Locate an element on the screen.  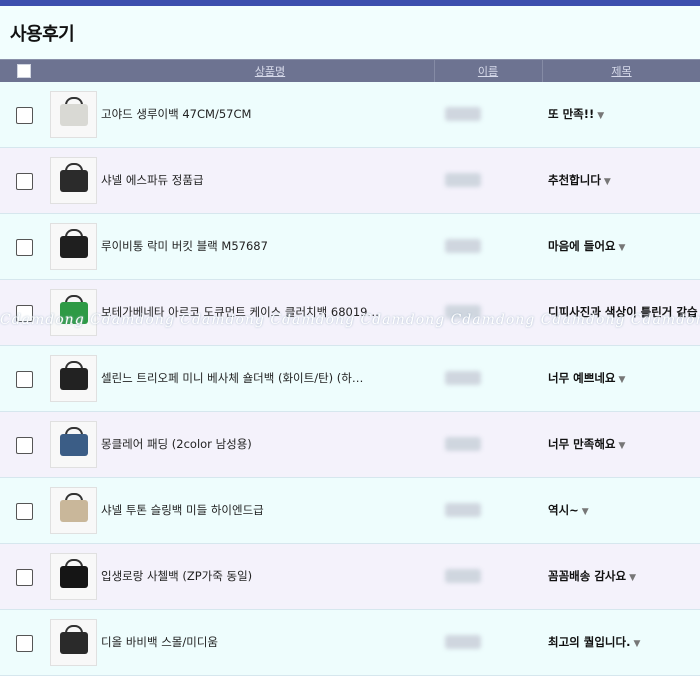
header-name: 이름 is located at coordinates (488, 71).